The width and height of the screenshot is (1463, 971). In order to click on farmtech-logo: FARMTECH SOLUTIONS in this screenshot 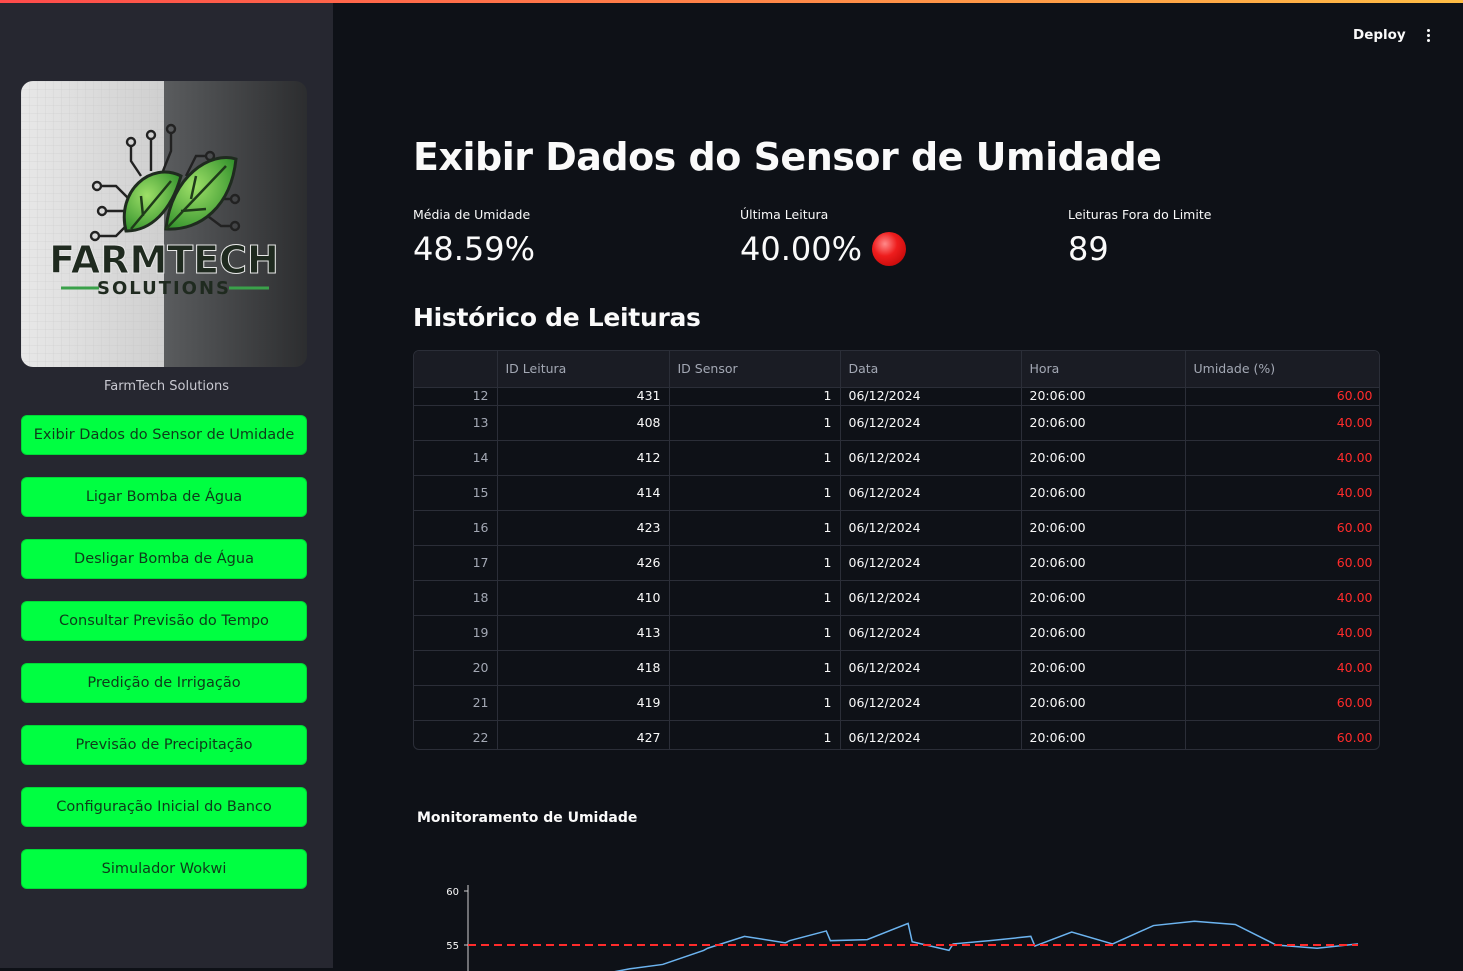, I will do `click(164, 224)`.